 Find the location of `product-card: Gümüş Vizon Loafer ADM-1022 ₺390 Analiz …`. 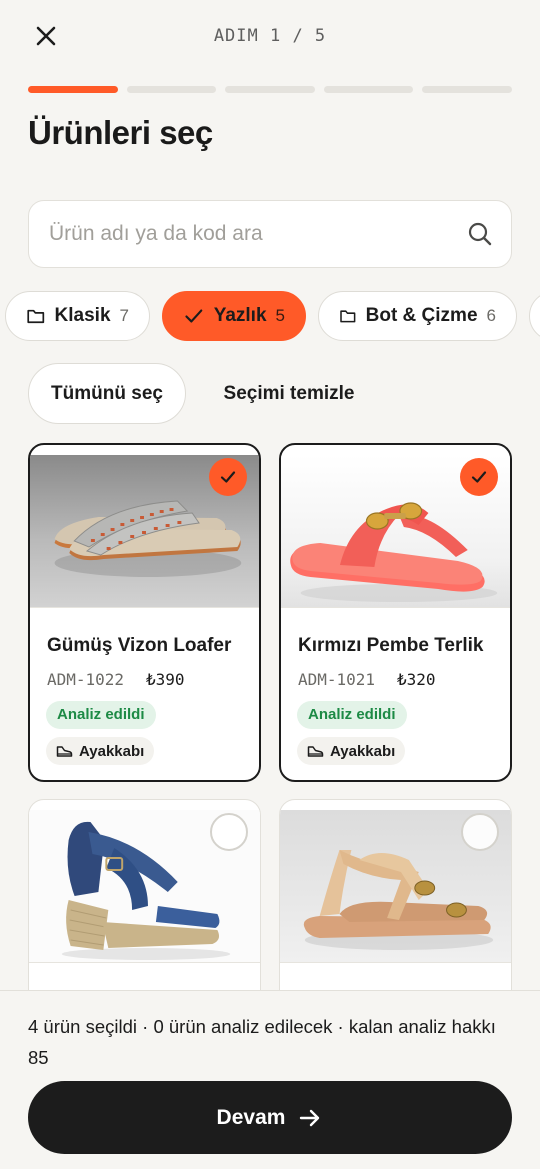

product-card: Gümüş Vizon Loafer ADM-1022 ₺390 Analiz … is located at coordinates (144, 612).